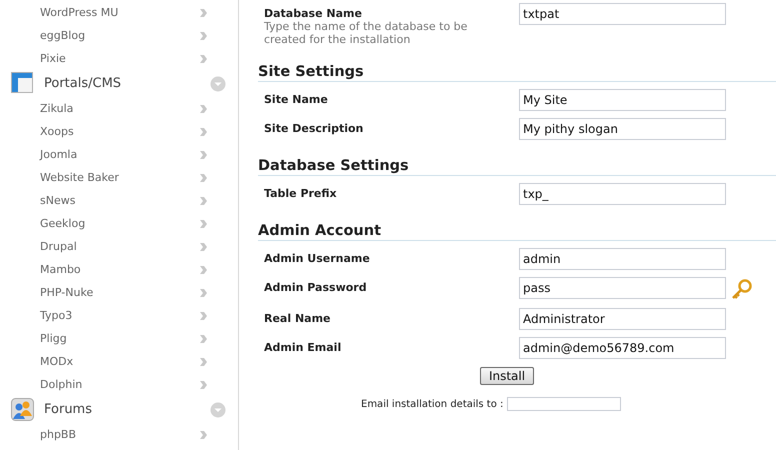  What do you see at coordinates (622, 348) in the screenshot?
I see `input-field: admin@demo56789.com` at bounding box center [622, 348].